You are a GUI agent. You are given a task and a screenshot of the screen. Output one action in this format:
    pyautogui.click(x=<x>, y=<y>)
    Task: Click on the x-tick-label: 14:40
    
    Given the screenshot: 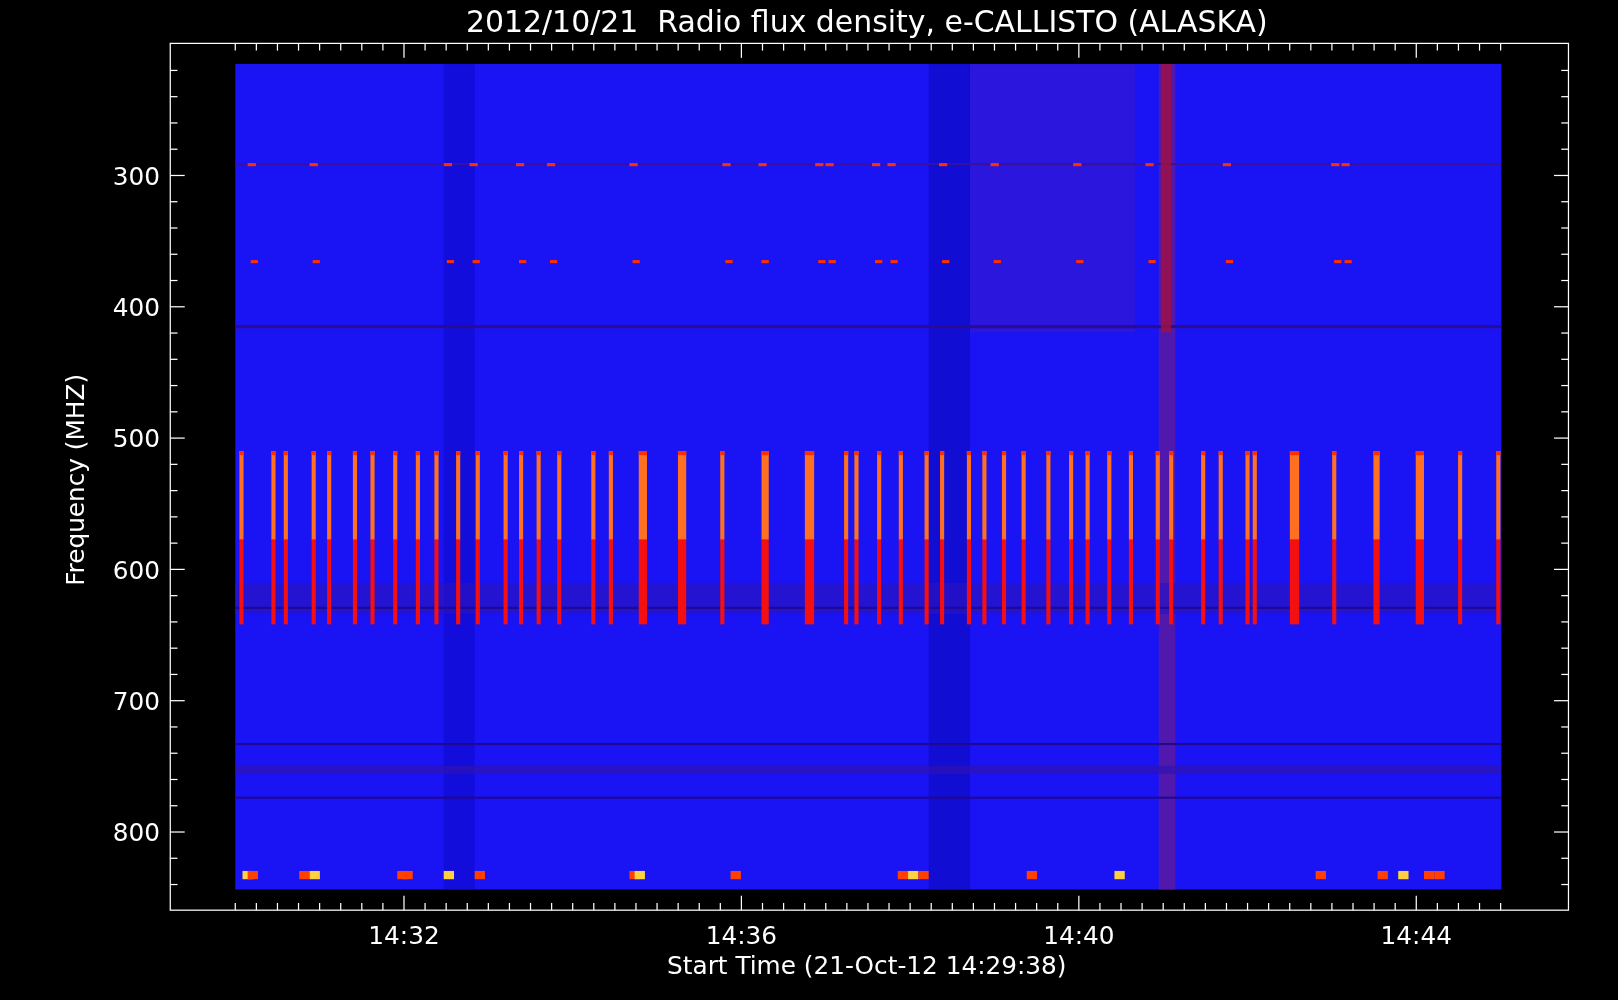 What is the action you would take?
    pyautogui.click(x=1079, y=936)
    